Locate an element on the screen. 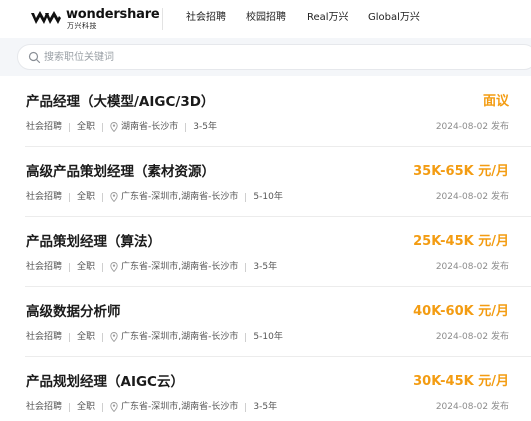 The image size is (531, 421). search-input is located at coordinates (264, 57).